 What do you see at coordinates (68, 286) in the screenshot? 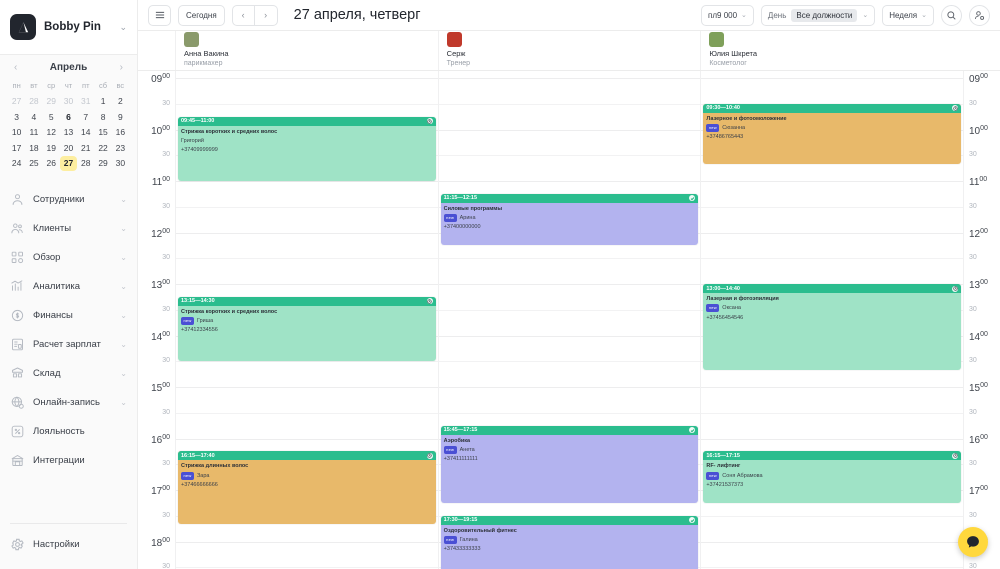
I see `sidebar-item-4: Аналитика ⌄` at bounding box center [68, 286].